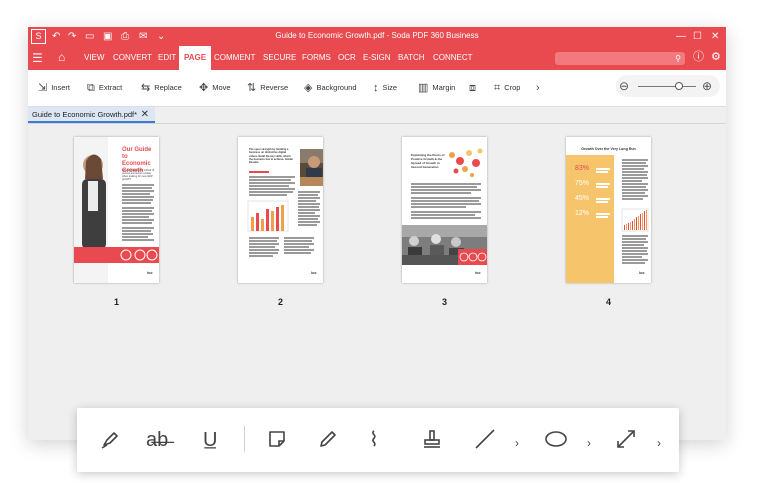  What do you see at coordinates (308, 88) in the screenshot?
I see `paint-bucket-icon: ◈` at bounding box center [308, 88].